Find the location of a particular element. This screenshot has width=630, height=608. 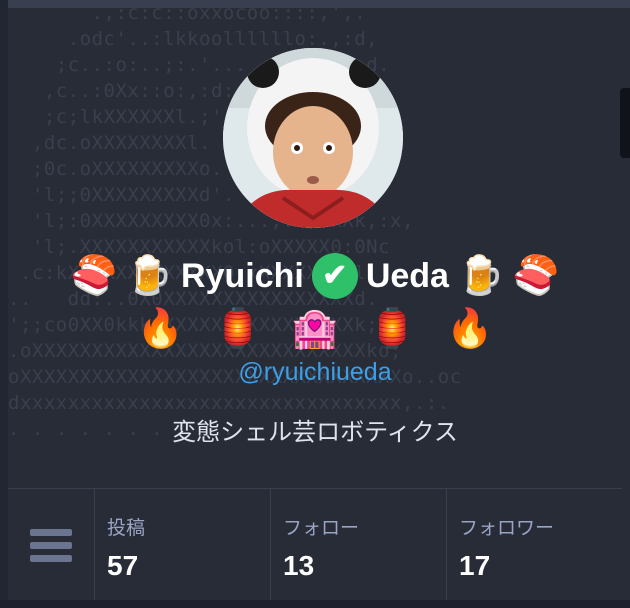

bottom-edge is located at coordinates (315, 604).